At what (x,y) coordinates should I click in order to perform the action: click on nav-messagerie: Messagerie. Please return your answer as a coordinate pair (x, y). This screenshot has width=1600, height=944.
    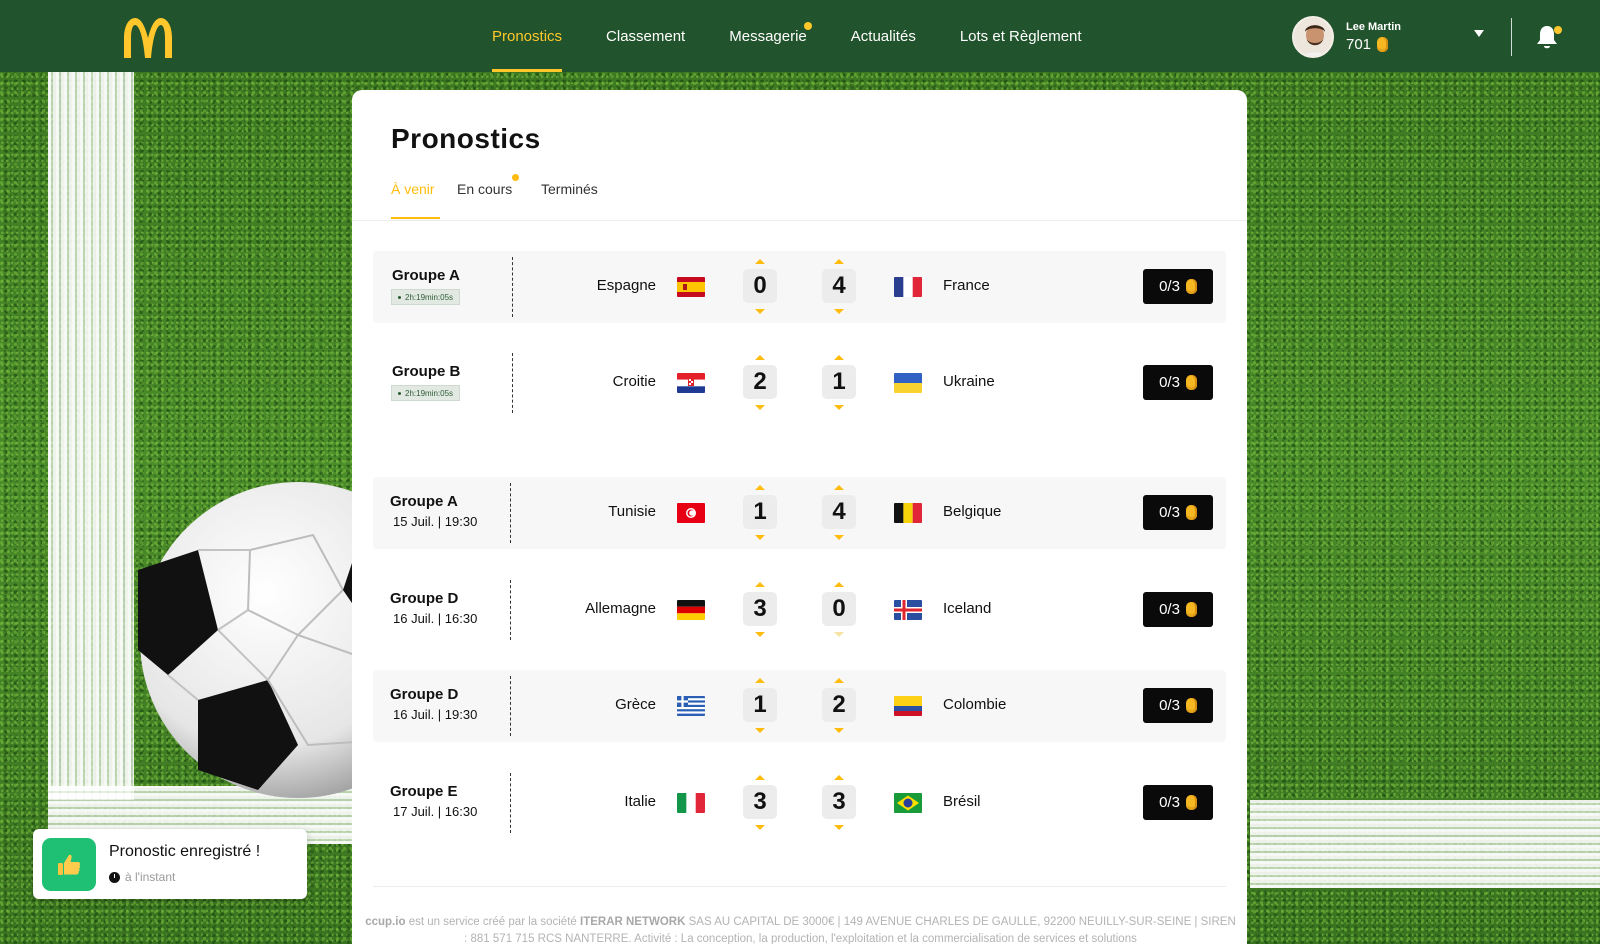
    Looking at the image, I should click on (768, 36).